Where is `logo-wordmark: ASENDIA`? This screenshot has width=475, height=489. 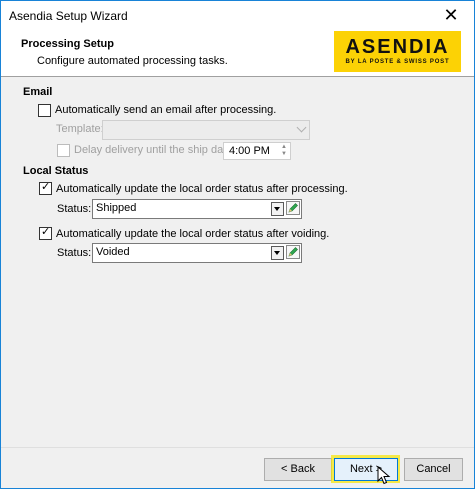
logo-wordmark: ASENDIA is located at coordinates (397, 47).